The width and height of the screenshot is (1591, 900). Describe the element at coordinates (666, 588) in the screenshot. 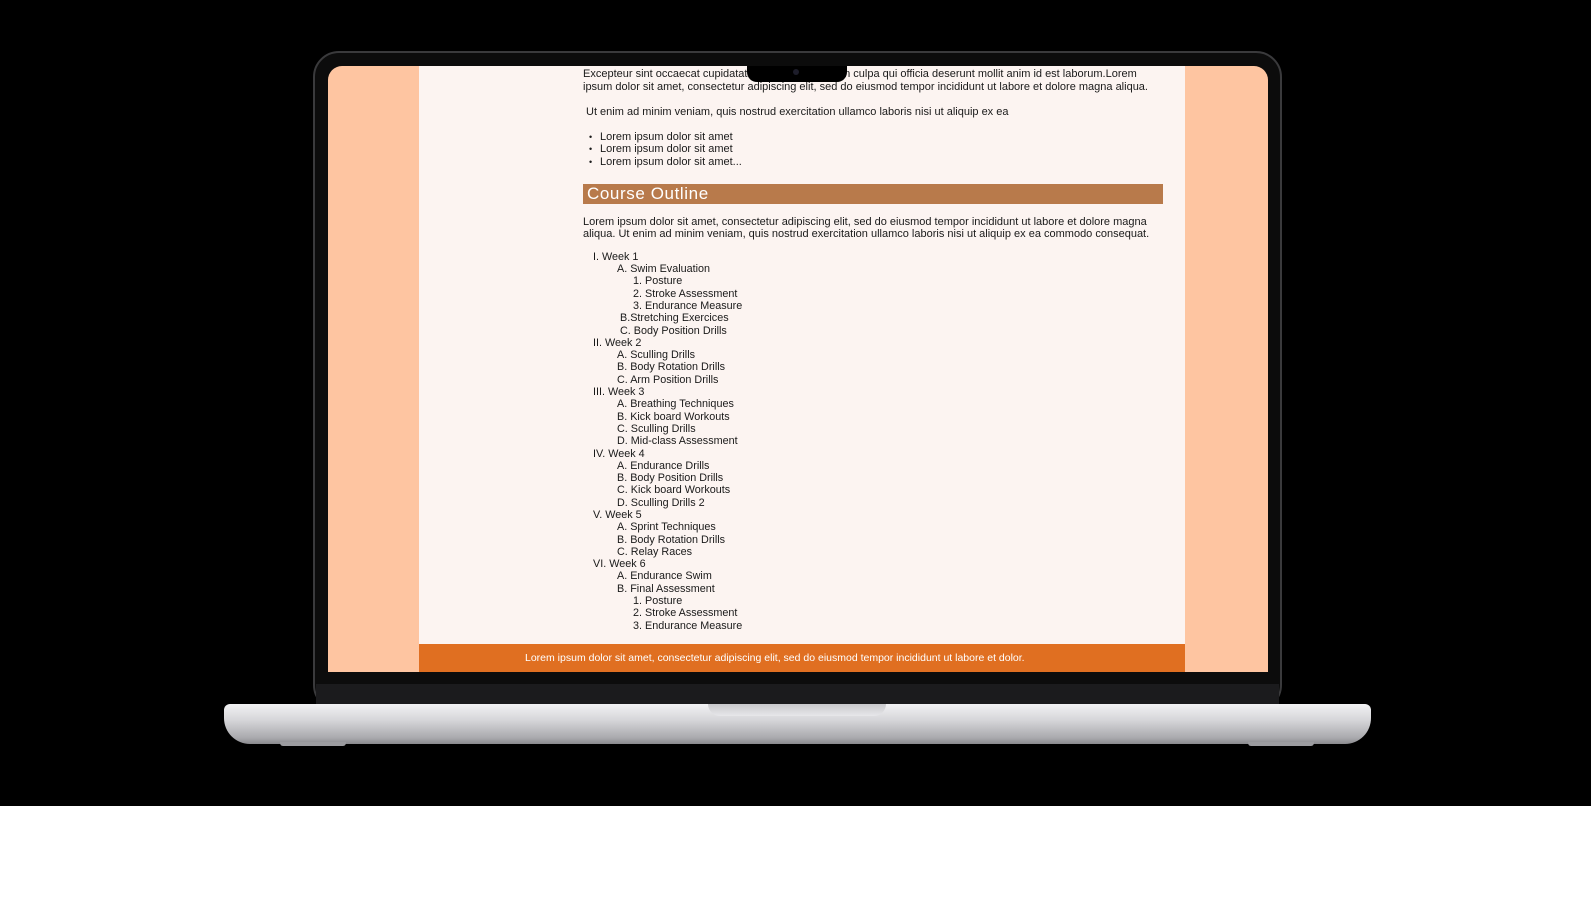

I see `outline-item: B. Final Assessment` at that location.